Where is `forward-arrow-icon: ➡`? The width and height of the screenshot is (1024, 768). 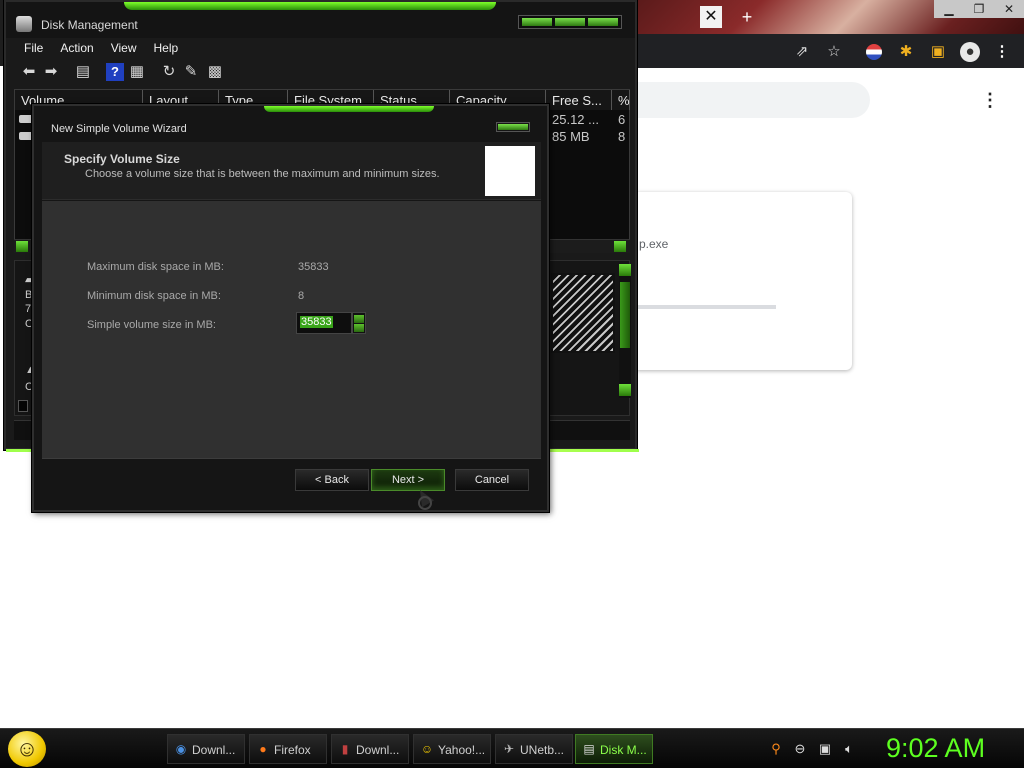 forward-arrow-icon: ➡ is located at coordinates (51, 72).